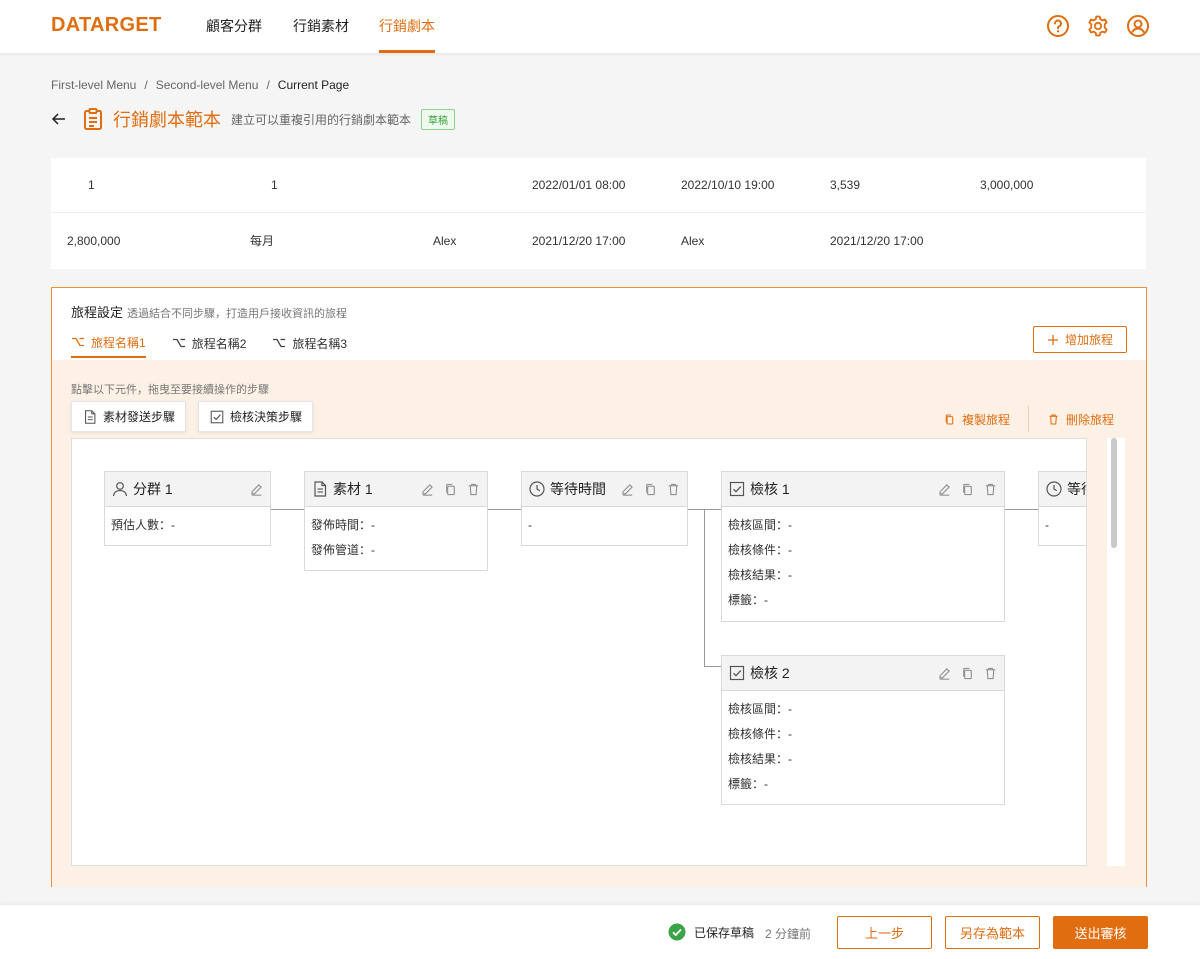  What do you see at coordinates (1028, 419) in the screenshot?
I see `divider` at bounding box center [1028, 419].